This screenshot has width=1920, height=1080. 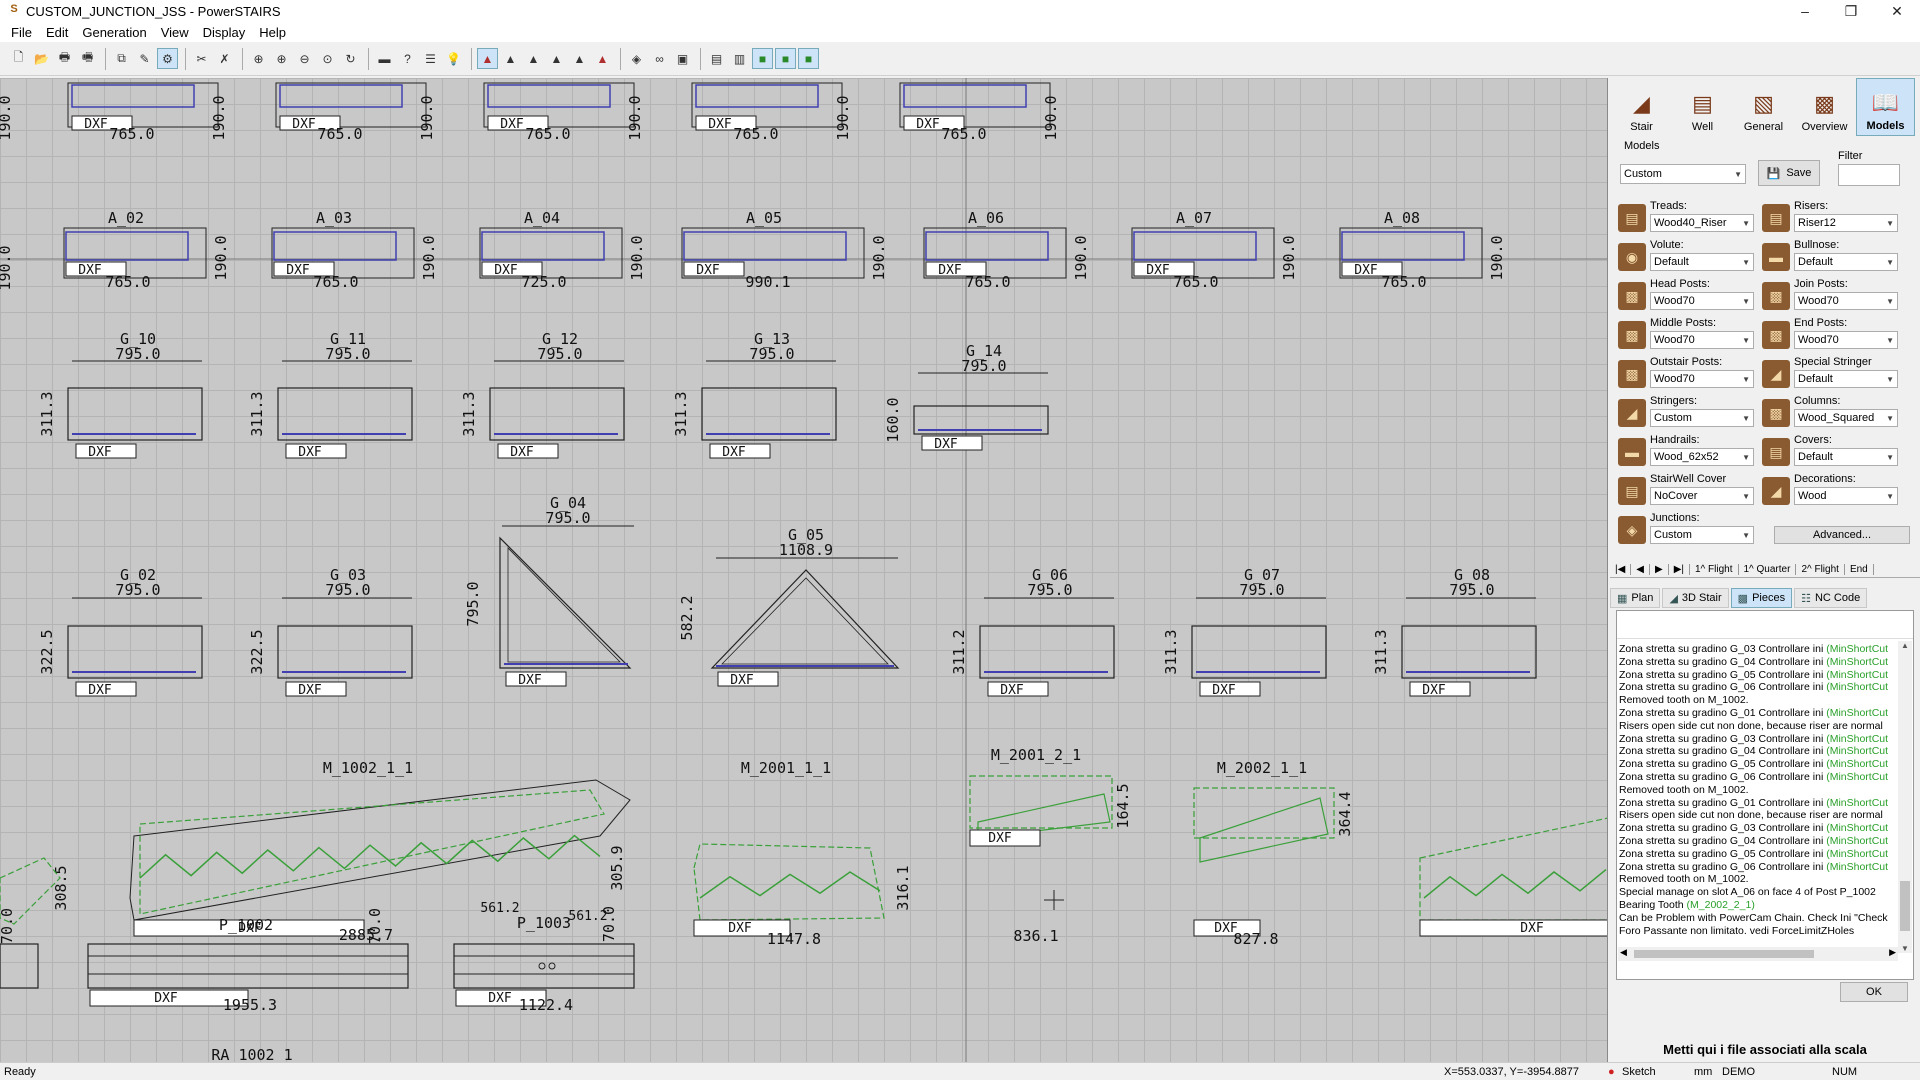 What do you see at coordinates (1897, 11) in the screenshot?
I see `close-button: ✕` at bounding box center [1897, 11].